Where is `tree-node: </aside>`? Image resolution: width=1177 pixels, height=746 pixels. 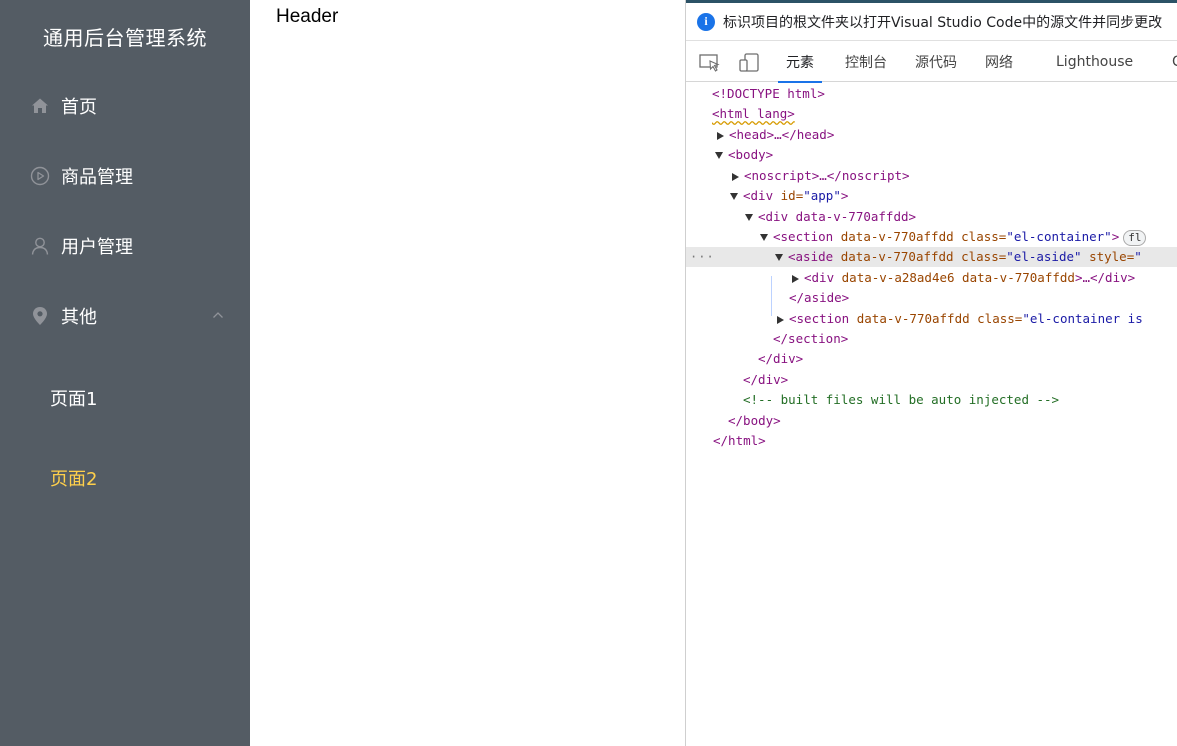
tree-node: </aside> is located at coordinates (931, 298).